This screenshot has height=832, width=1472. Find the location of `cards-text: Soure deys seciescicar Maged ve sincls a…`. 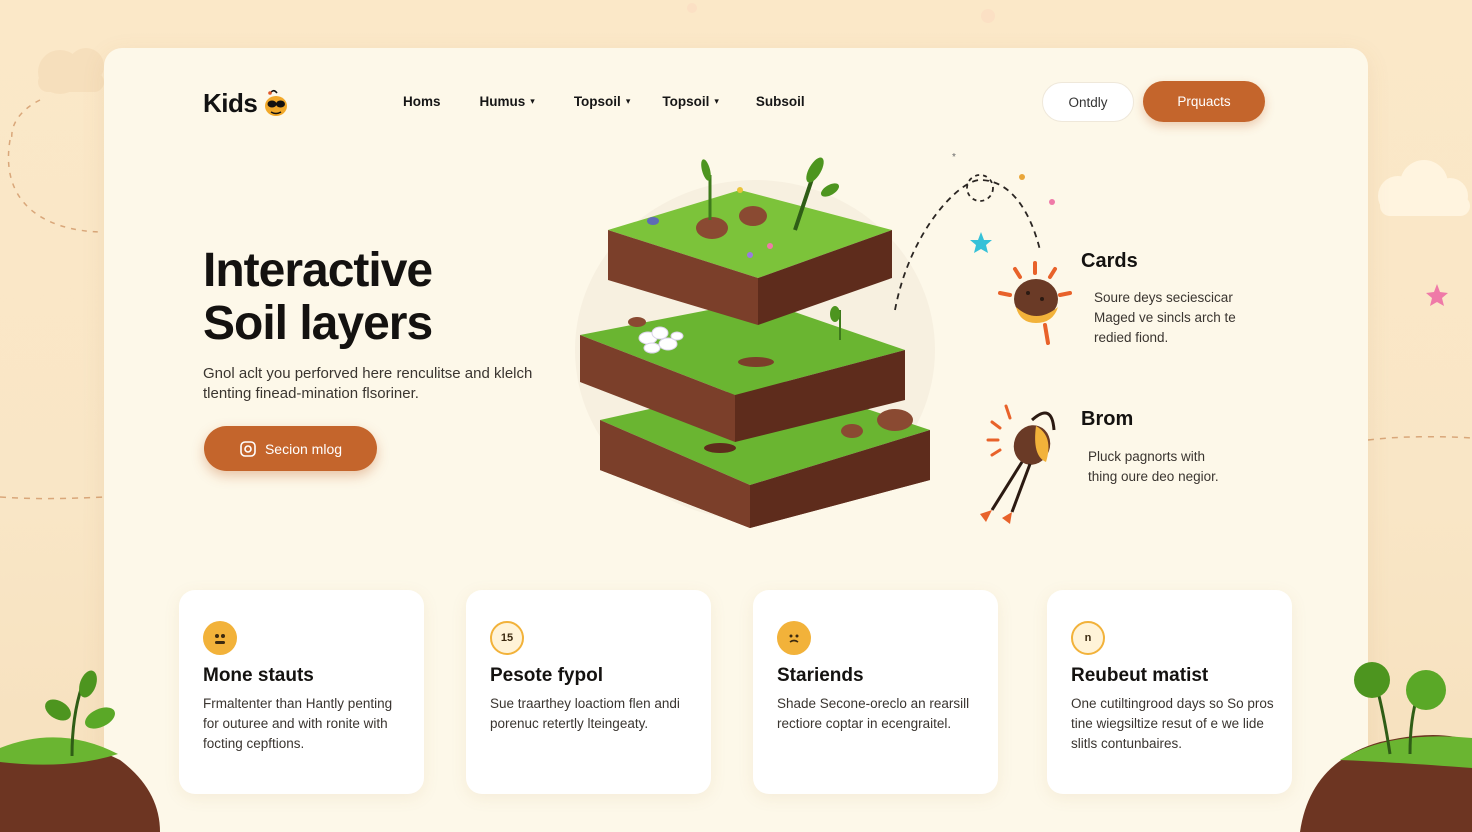

cards-text: Soure deys seciescicar Maged ve sincls a… is located at coordinates (1184, 318).